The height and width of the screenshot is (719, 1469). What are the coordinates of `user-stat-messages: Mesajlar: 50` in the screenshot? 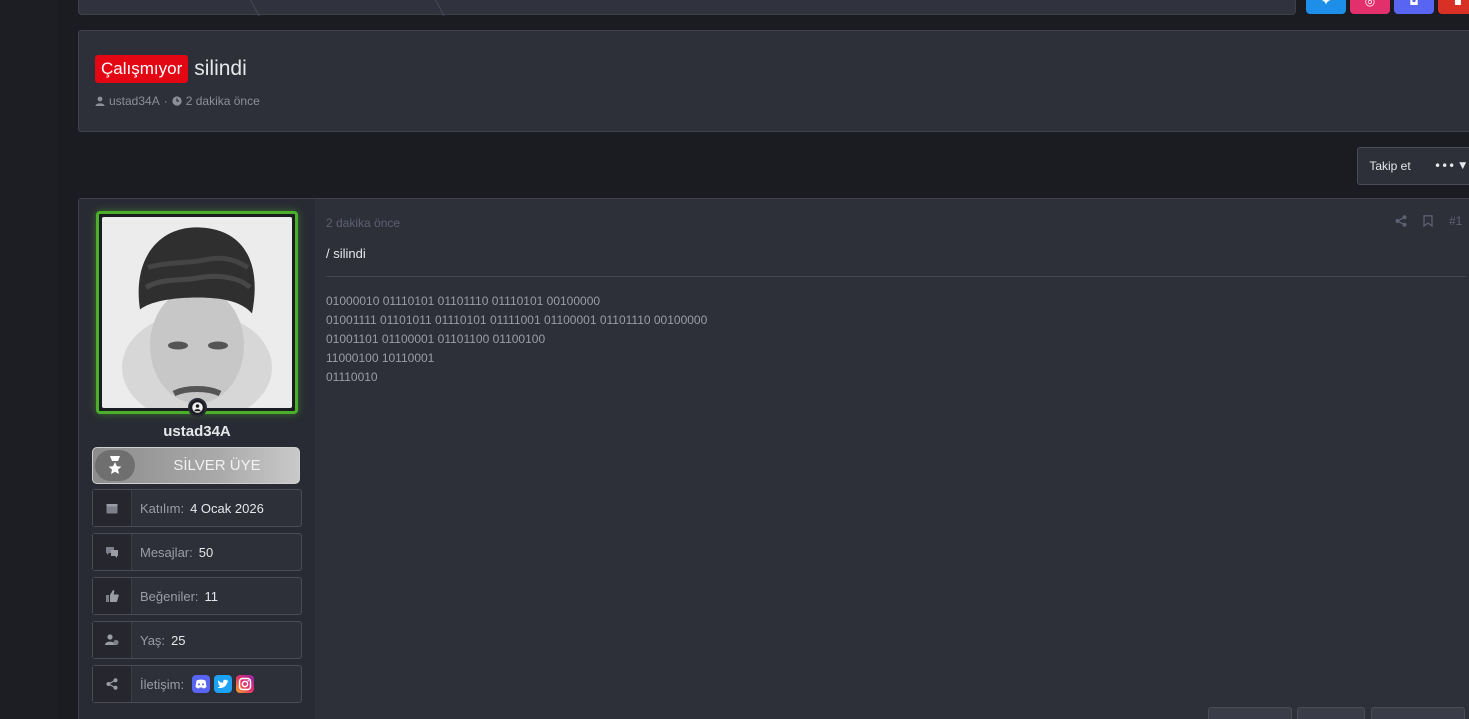 It's located at (197, 552).